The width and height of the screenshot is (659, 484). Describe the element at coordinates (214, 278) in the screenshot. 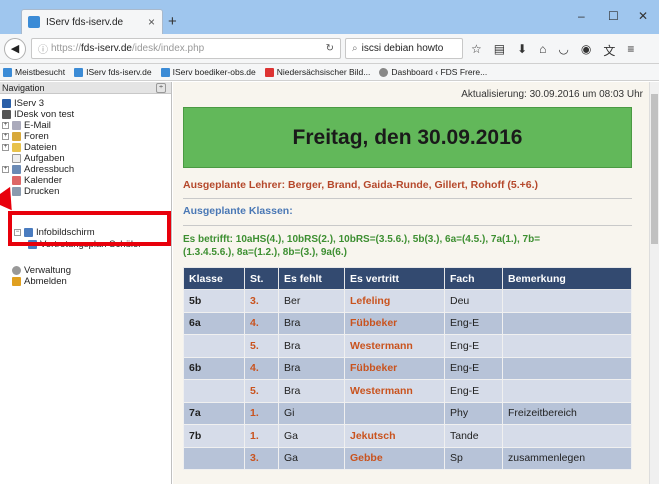

I see `column-header-klasse: Klasse` at that location.